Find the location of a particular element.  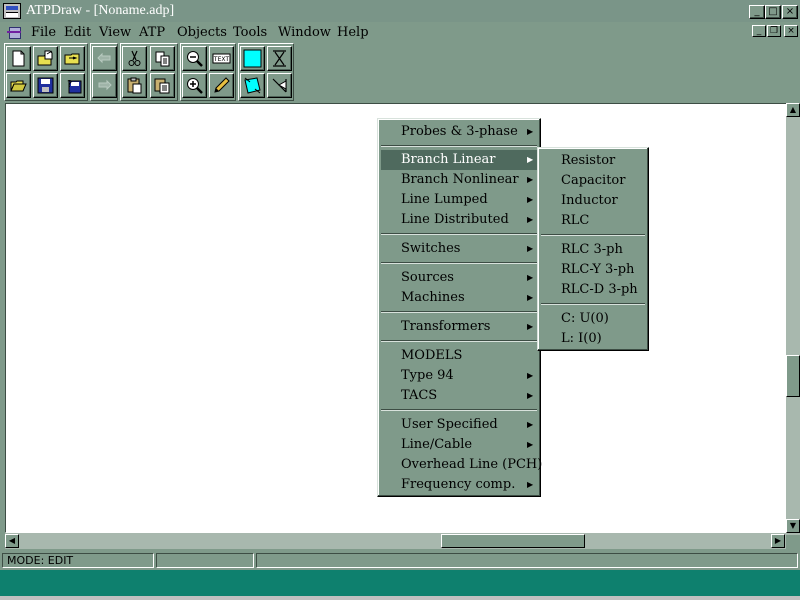

redo-icon is located at coordinates (104, 85).